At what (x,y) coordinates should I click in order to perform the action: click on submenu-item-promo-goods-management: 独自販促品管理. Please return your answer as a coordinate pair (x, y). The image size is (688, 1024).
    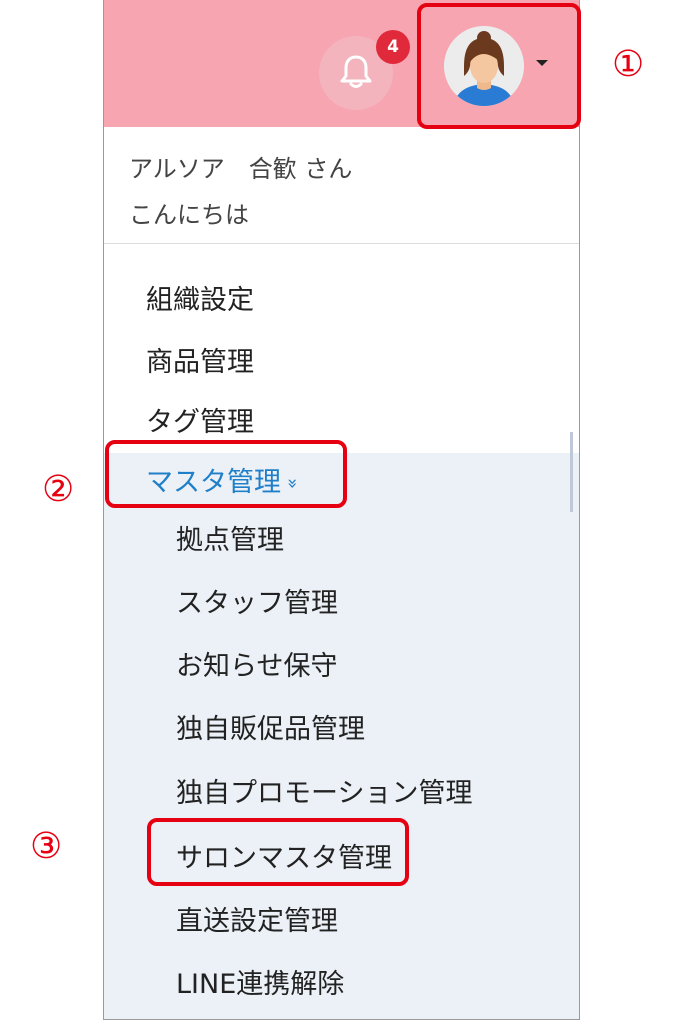
    Looking at the image, I should click on (270, 726).